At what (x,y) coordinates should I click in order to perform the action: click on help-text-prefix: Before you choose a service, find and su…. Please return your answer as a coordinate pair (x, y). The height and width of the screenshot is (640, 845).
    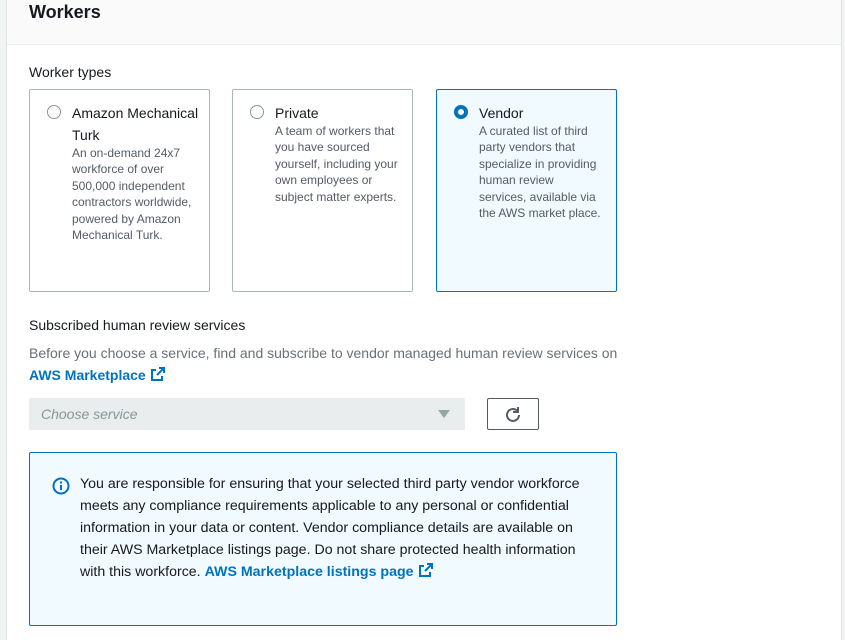
    Looking at the image, I should click on (323, 353).